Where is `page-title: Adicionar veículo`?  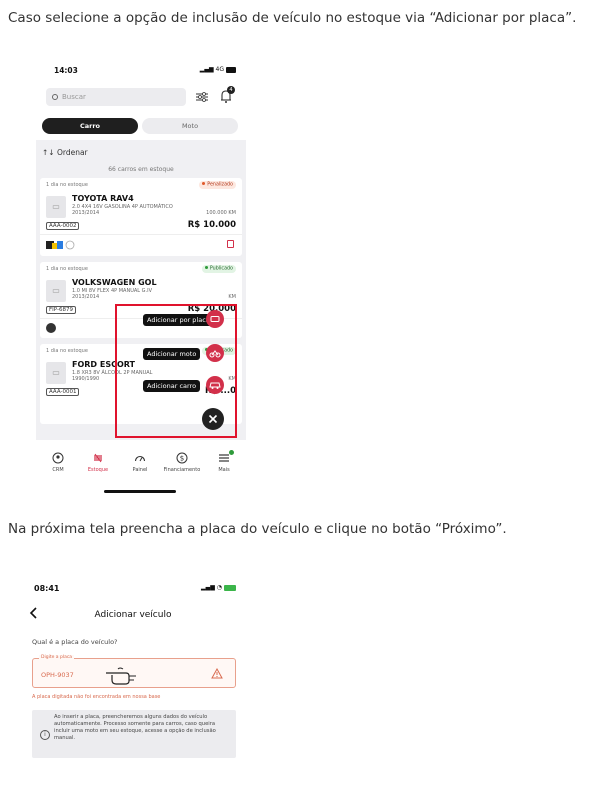
page-title: Adicionar veículo is located at coordinates (133, 615).